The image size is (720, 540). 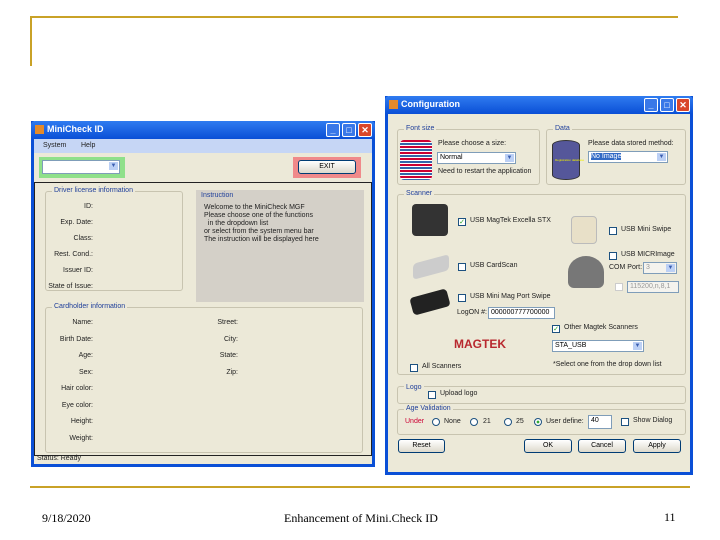 I want to click on group-label: Age Validation, so click(x=428, y=408).